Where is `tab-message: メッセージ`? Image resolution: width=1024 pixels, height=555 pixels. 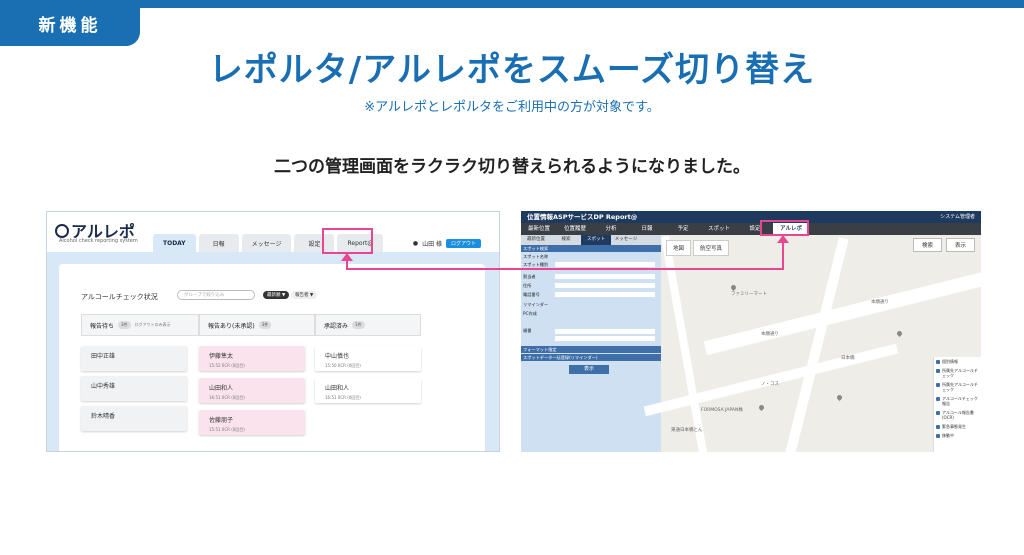 tab-message: メッセージ is located at coordinates (266, 243).